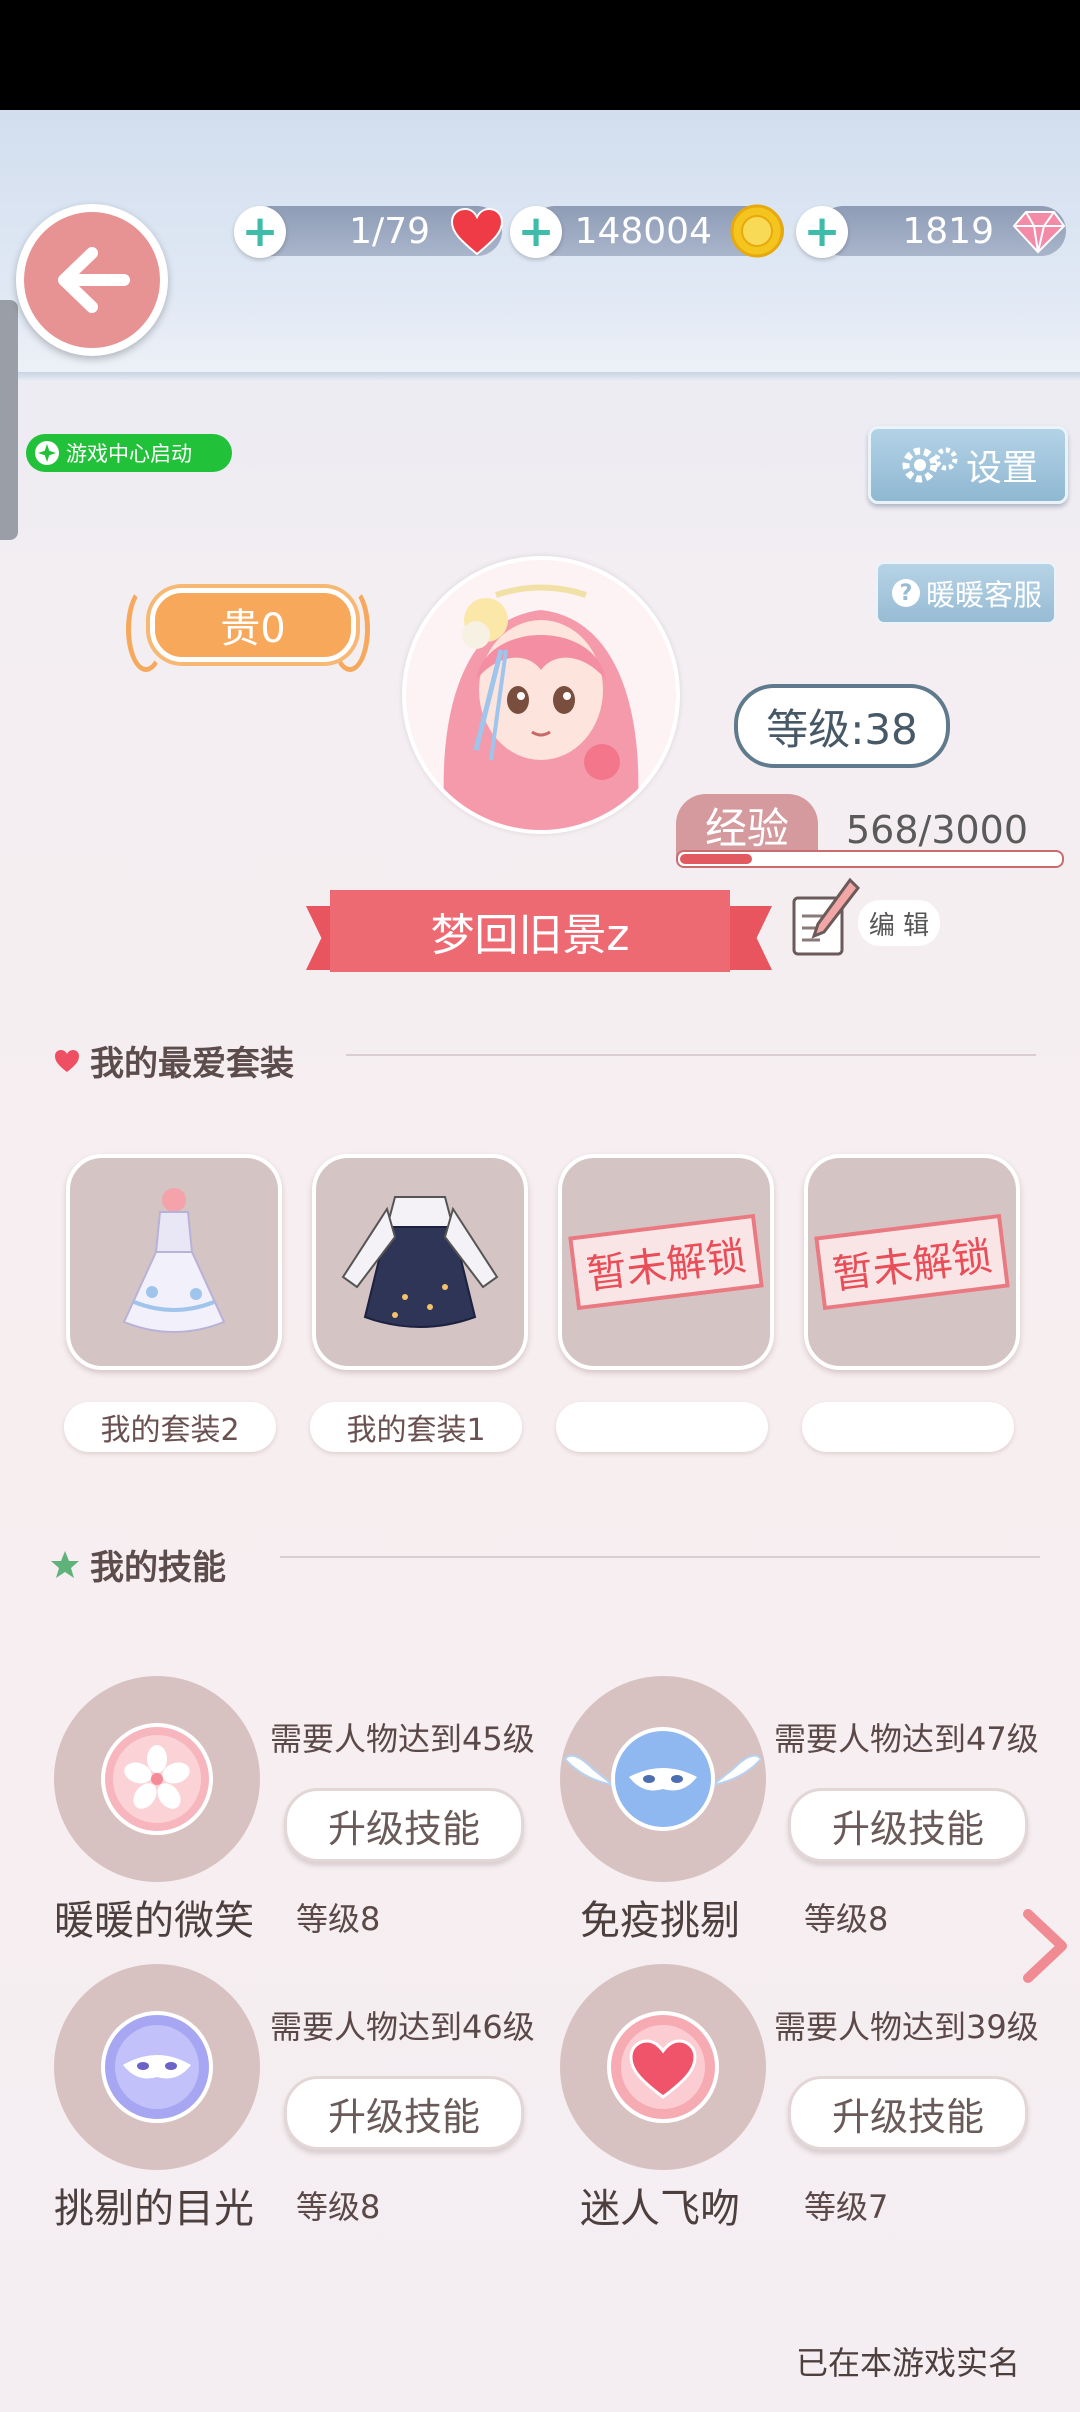  I want to click on skills-header: 我的技能, so click(138, 1564).